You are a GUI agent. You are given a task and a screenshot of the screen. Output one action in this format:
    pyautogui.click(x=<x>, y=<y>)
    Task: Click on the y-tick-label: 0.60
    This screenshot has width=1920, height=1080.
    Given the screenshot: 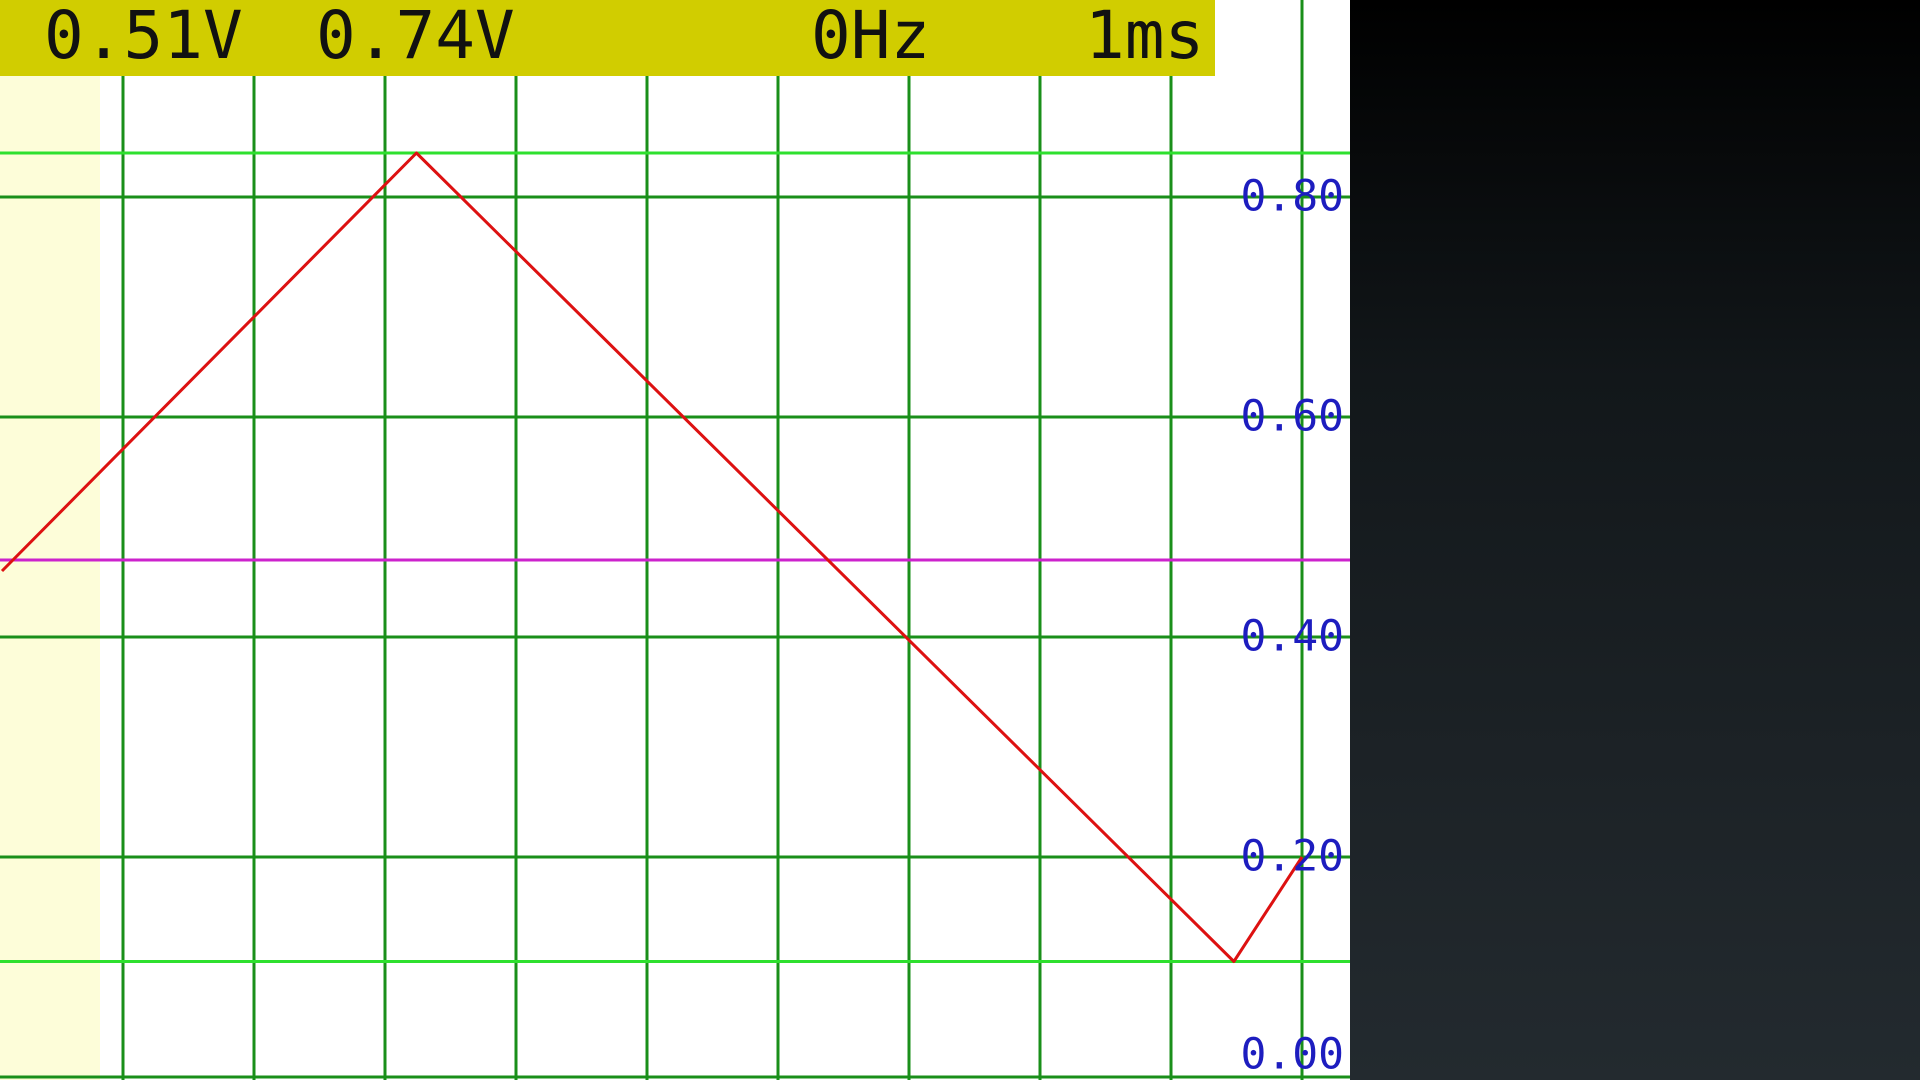 What is the action you would take?
    pyautogui.click(x=1292, y=416)
    